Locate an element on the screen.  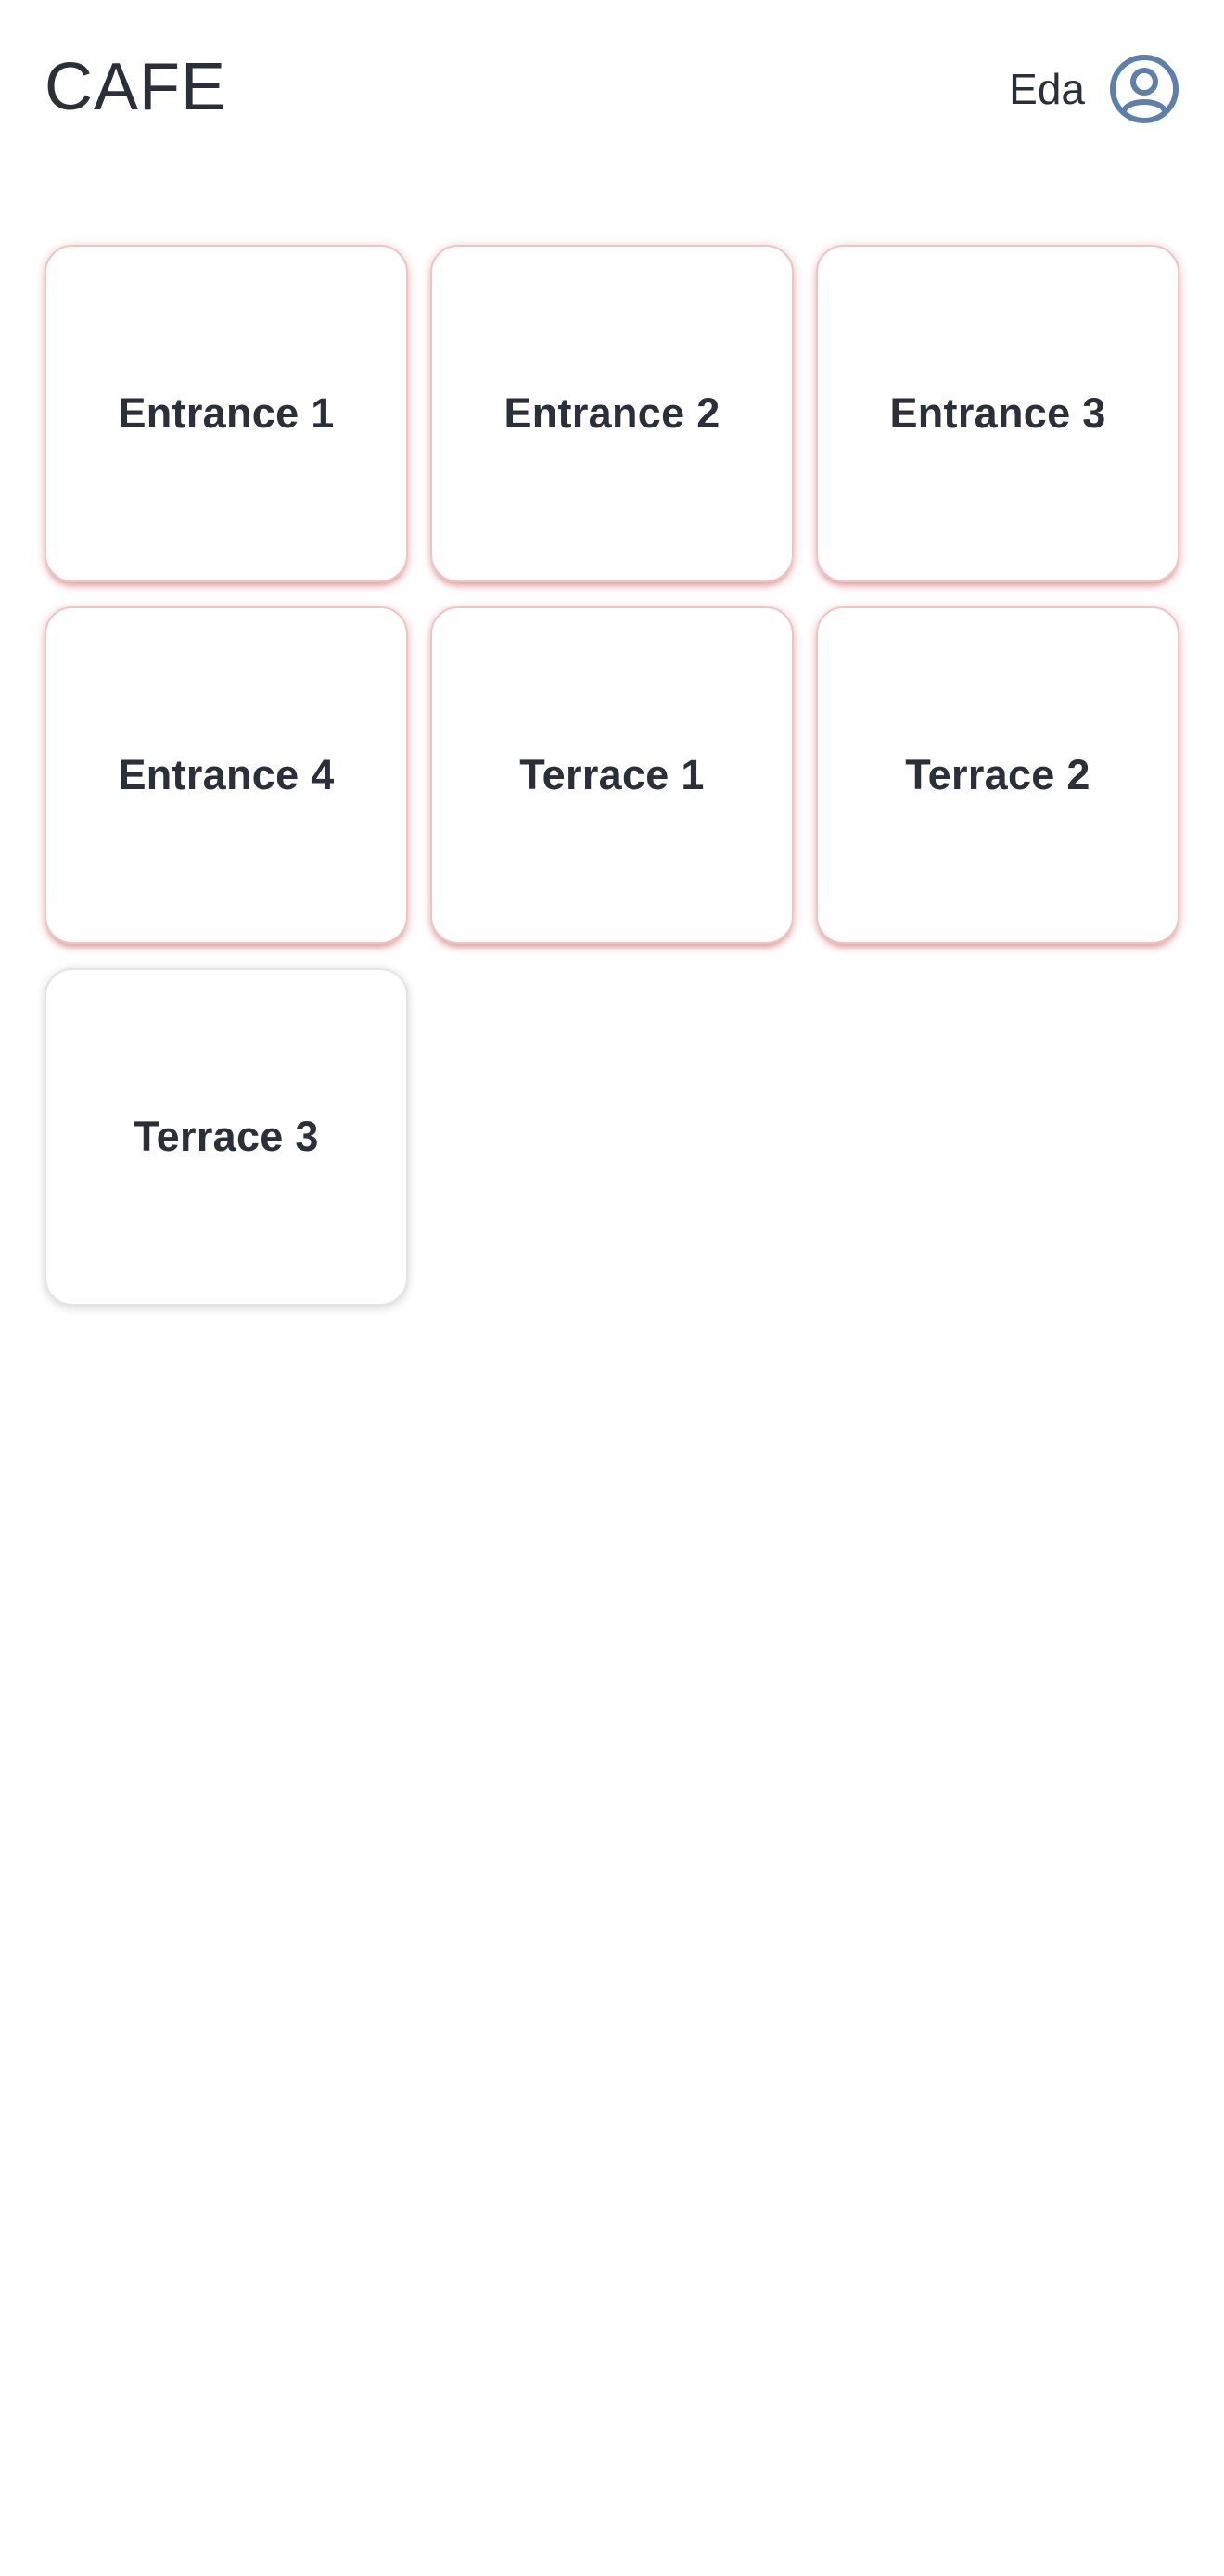
tile-terrace-3: Terrace 3 is located at coordinates (226, 1137).